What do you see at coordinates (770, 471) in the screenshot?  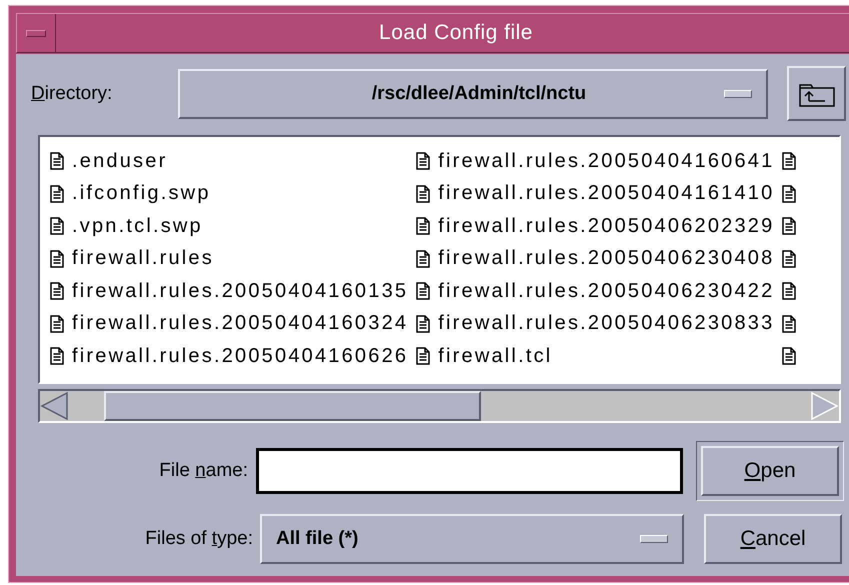 I see `open-button: Open` at bounding box center [770, 471].